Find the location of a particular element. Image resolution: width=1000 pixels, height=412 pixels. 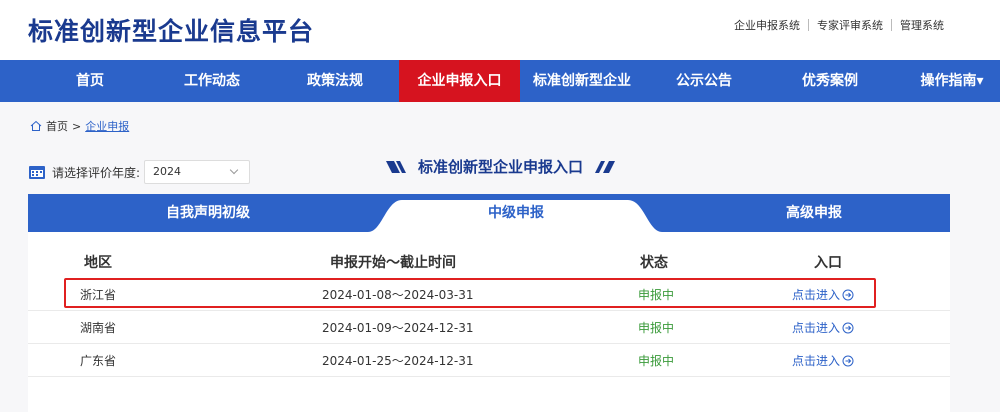

site-title: 标准创新型企业信息平台 is located at coordinates (171, 31).